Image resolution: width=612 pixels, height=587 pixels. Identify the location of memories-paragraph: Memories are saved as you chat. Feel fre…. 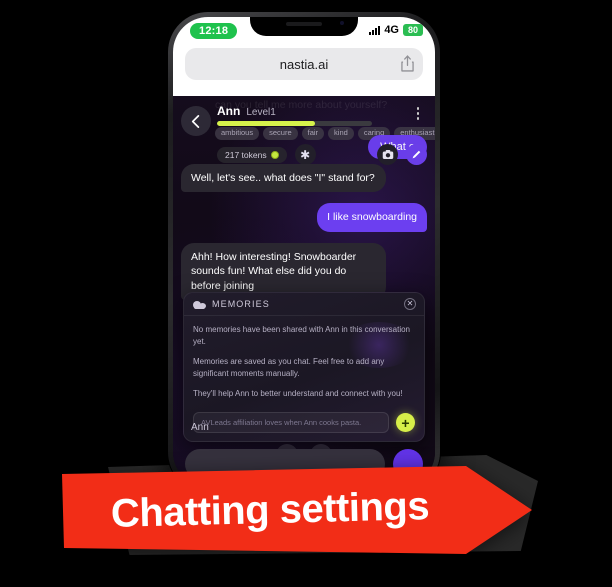
(289, 367).